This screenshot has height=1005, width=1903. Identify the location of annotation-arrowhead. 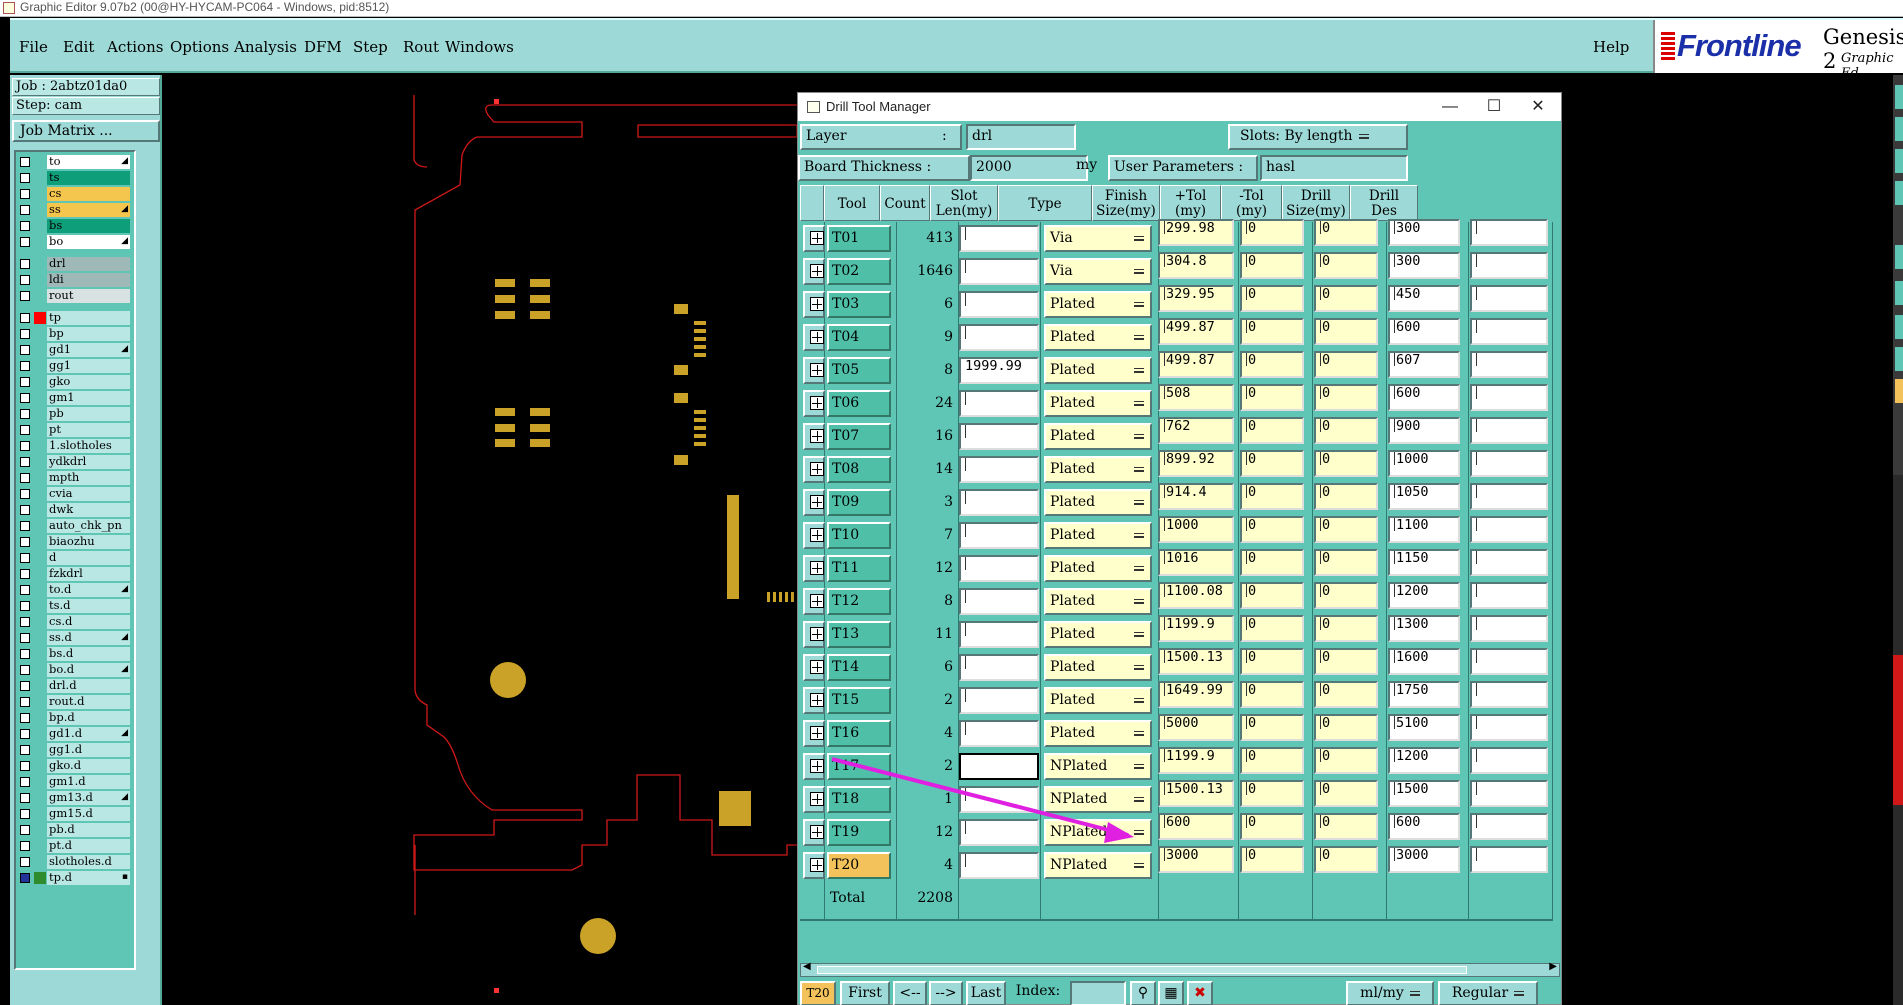
(1119, 832).